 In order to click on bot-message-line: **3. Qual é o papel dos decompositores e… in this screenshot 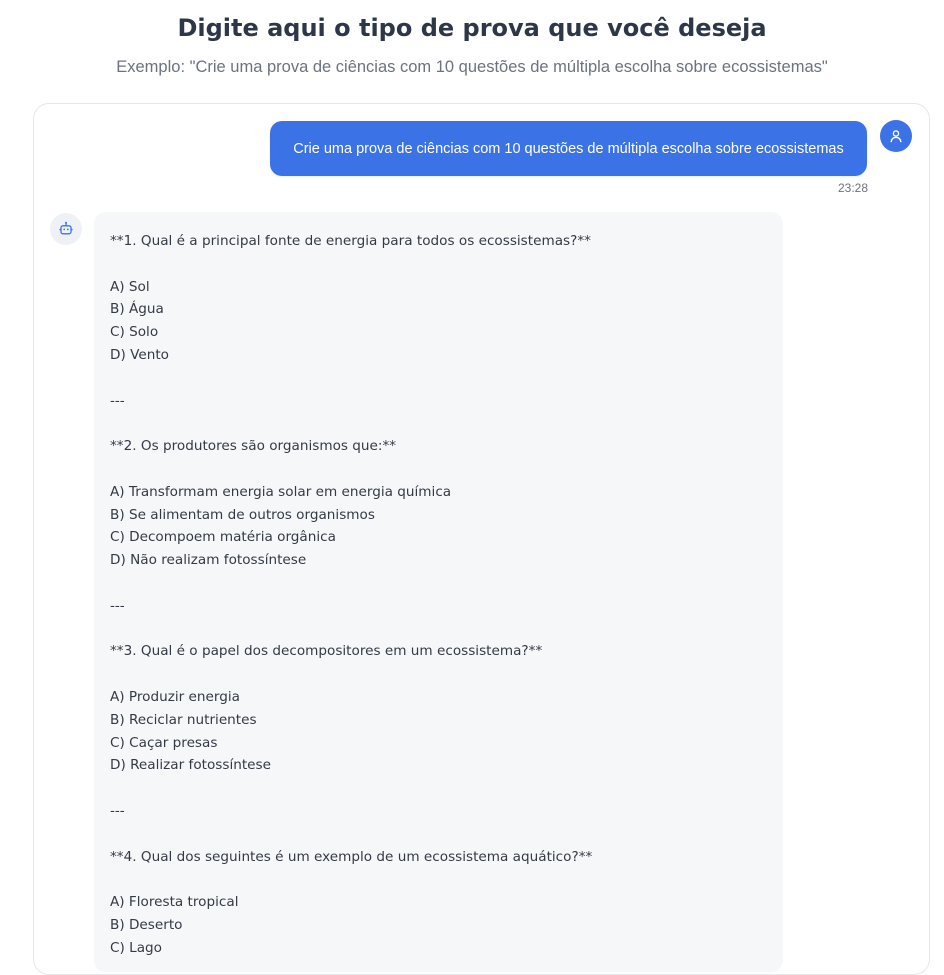, I will do `click(326, 651)`.